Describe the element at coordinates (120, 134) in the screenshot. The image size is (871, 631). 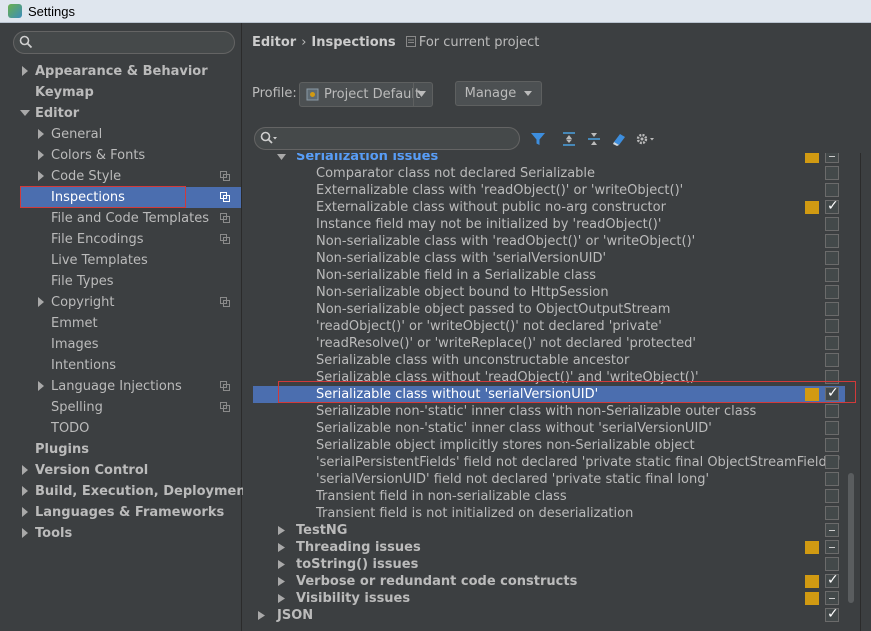
I see `sidebar-item-general: General` at that location.